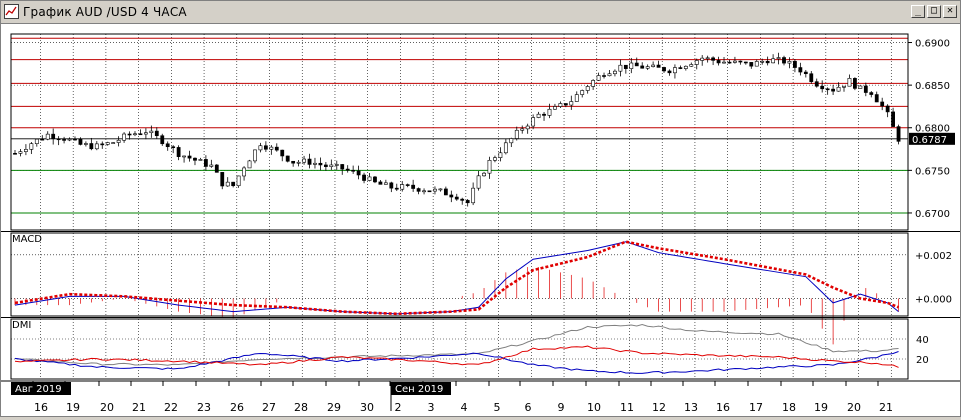 The width and height of the screenshot is (961, 420). What do you see at coordinates (932, 171) in the screenshot?
I see `price-axis-label: 0.6750` at bounding box center [932, 171].